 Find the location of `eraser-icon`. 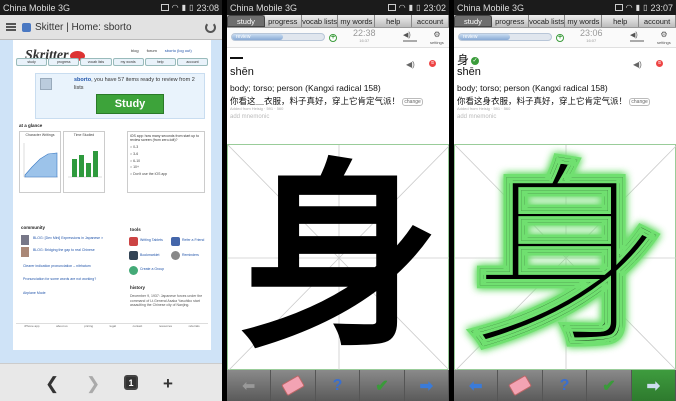

eraser-icon is located at coordinates (520, 385).